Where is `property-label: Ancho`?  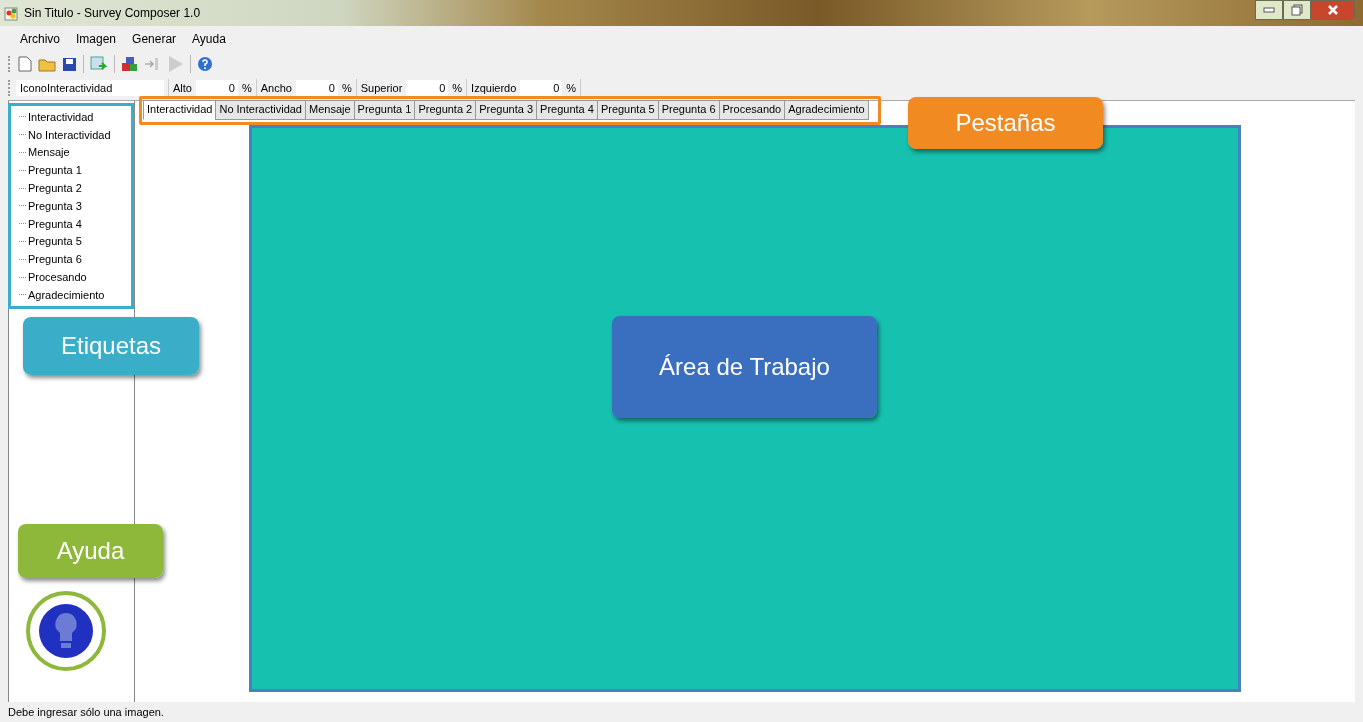 property-label: Ancho is located at coordinates (276, 88).